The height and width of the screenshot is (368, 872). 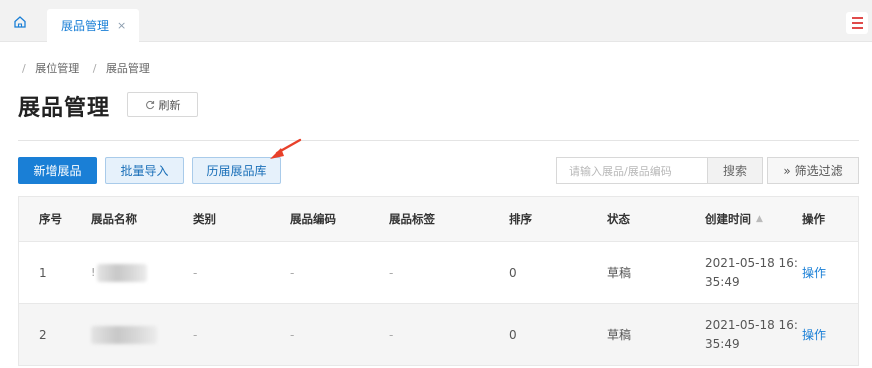 I want to click on row-index: 1, so click(x=43, y=272).